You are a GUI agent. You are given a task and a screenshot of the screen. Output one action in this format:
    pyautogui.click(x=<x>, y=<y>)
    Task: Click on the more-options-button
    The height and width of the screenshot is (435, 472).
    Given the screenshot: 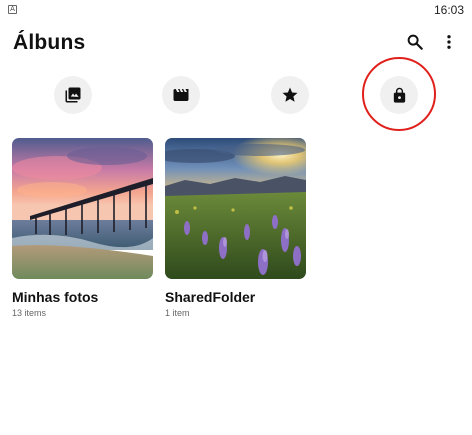 What is the action you would take?
    pyautogui.click(x=449, y=42)
    